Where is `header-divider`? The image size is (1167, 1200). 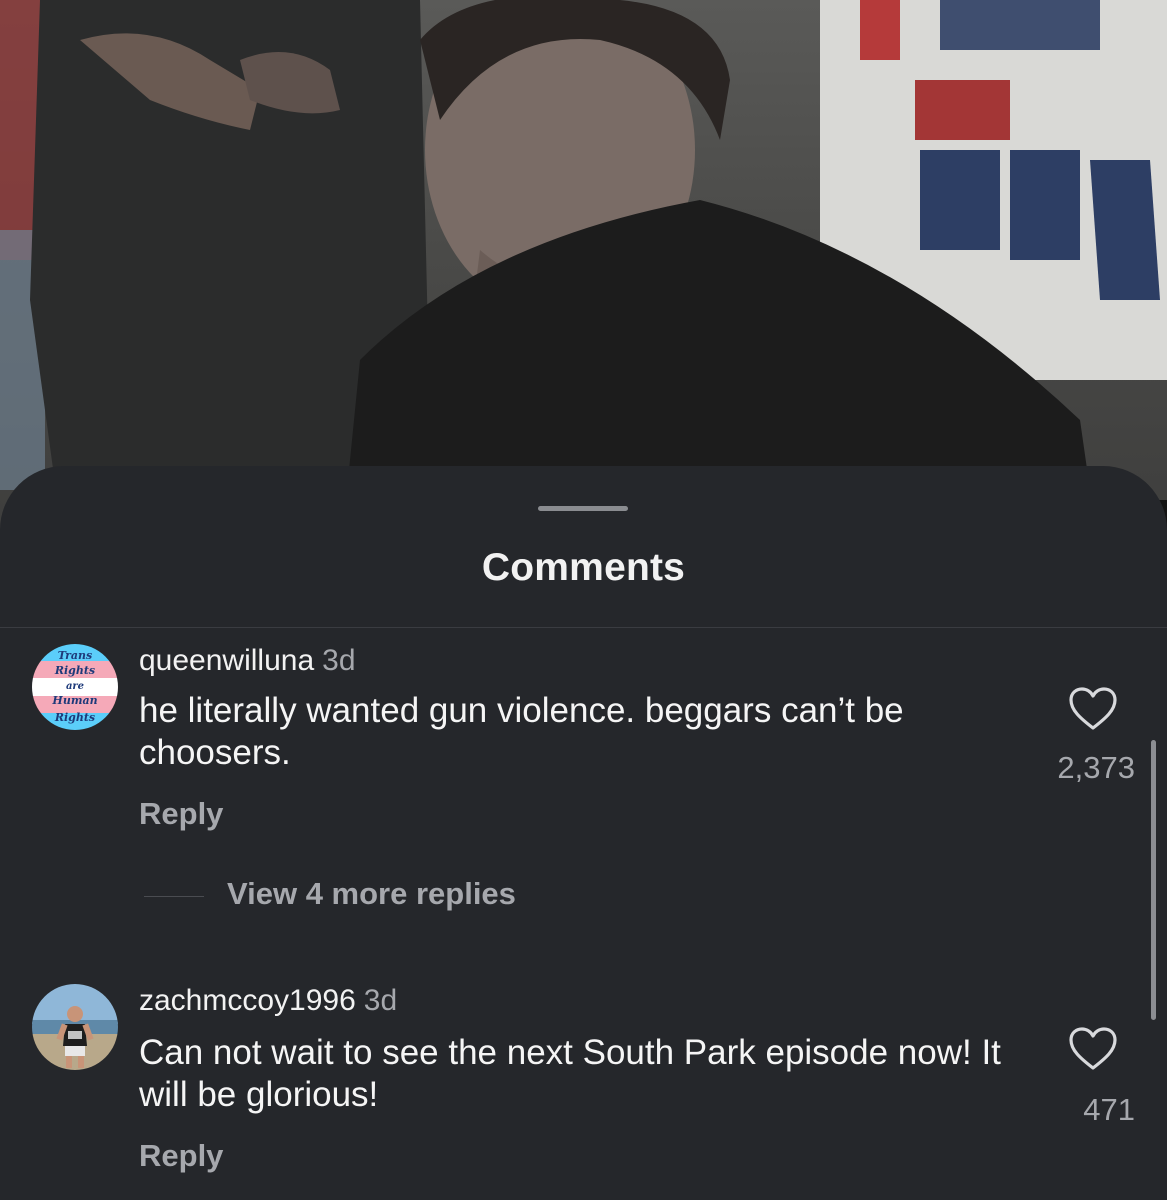
header-divider is located at coordinates (583, 627).